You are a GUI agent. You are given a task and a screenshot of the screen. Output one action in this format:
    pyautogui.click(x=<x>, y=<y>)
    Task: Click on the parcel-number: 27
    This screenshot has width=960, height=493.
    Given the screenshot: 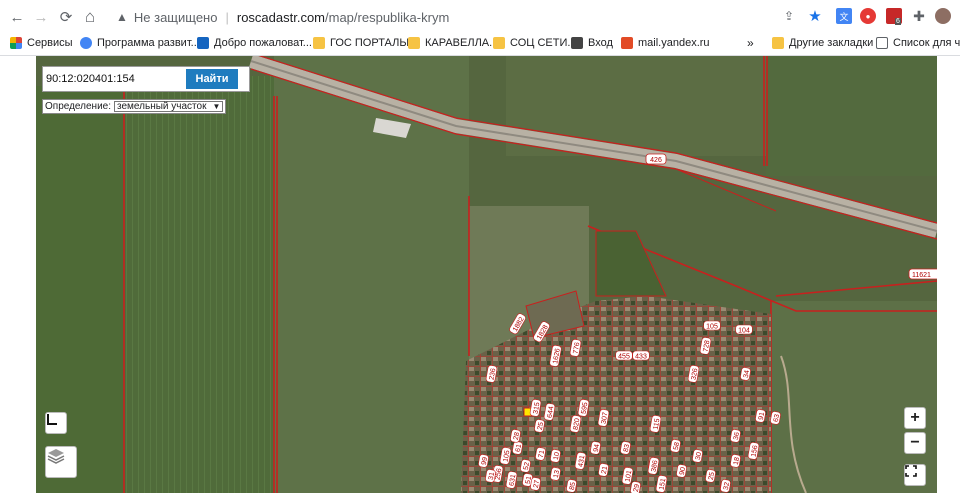 What is the action you would take?
    pyautogui.click(x=537, y=484)
    